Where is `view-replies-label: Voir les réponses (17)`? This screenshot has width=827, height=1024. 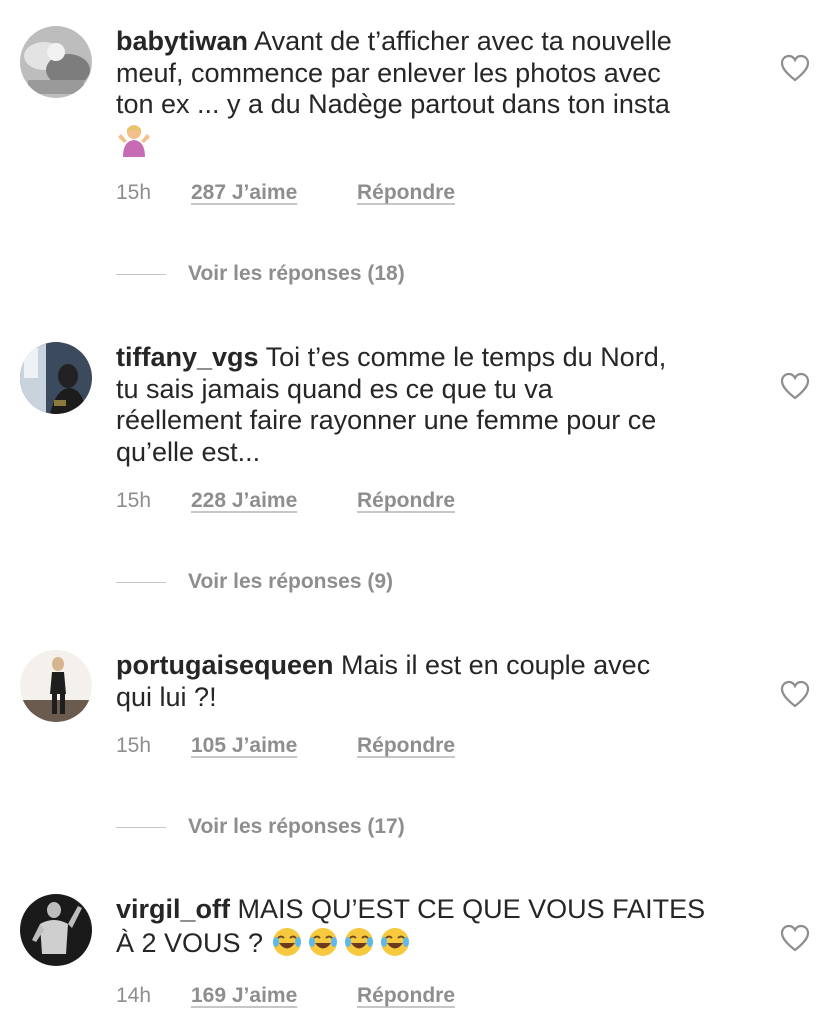 view-replies-label: Voir les réponses (17) is located at coordinates (296, 826).